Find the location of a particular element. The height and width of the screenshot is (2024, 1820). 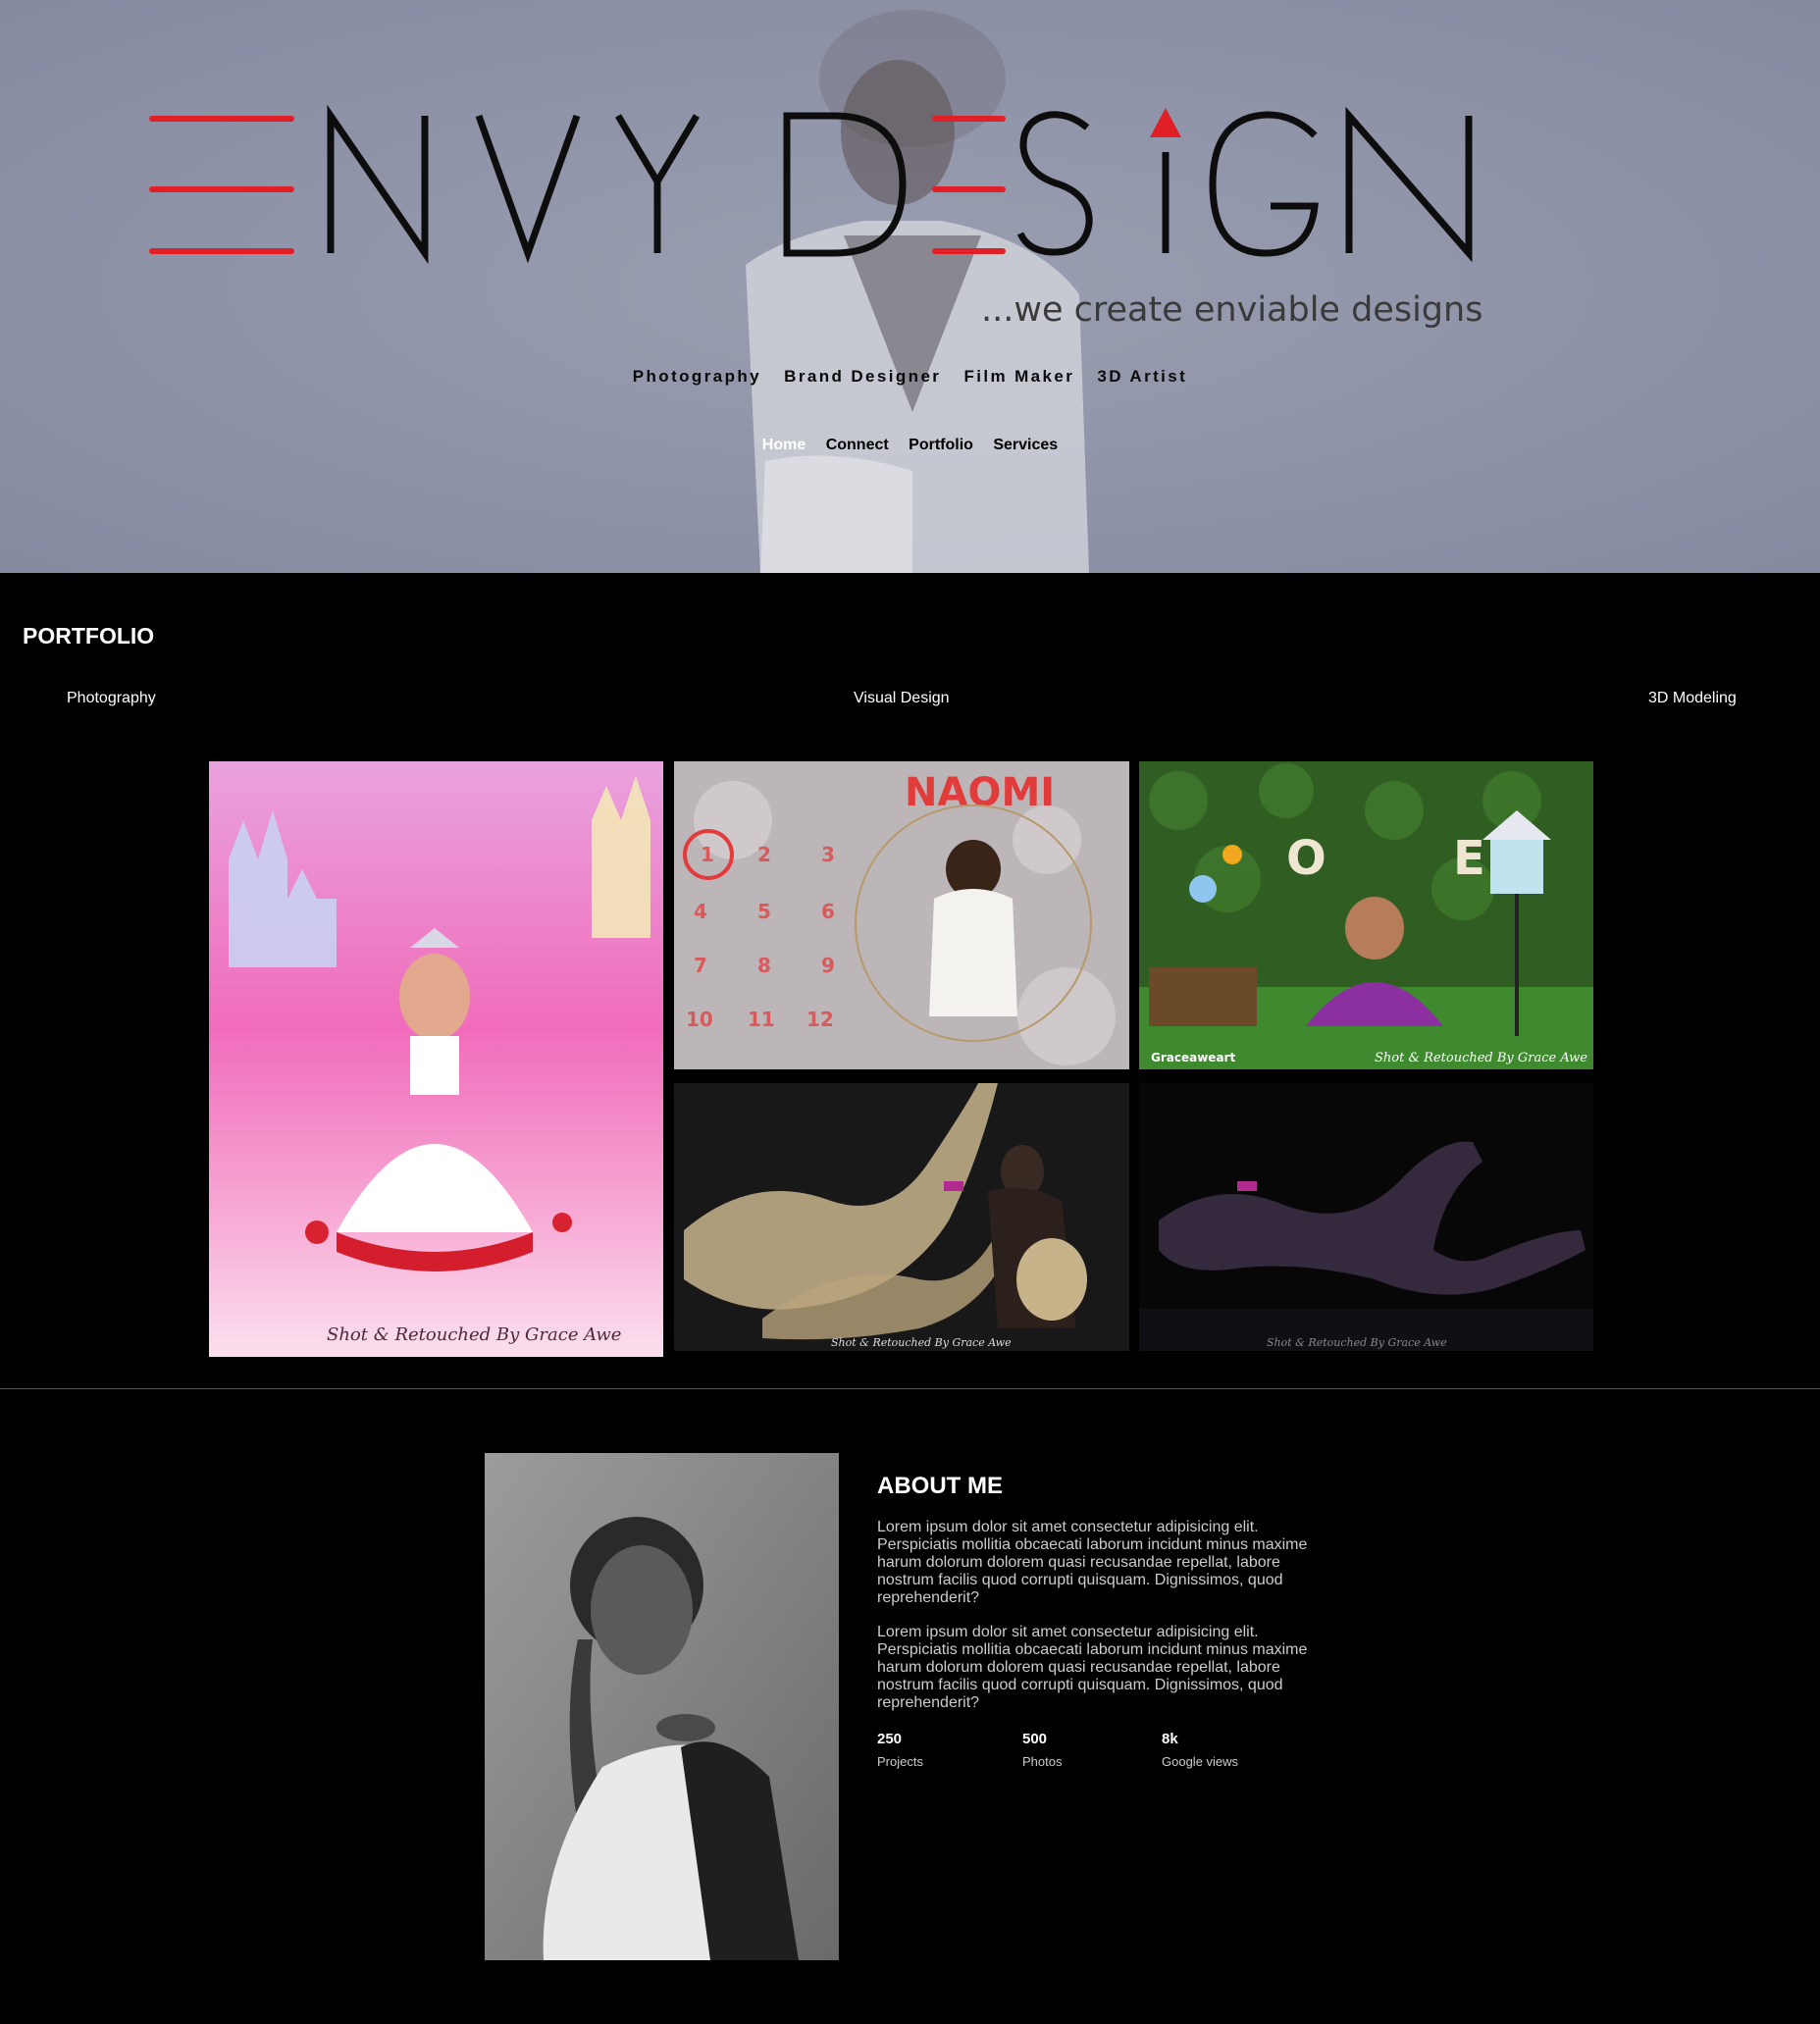

role-photography: Photography is located at coordinates (697, 377).